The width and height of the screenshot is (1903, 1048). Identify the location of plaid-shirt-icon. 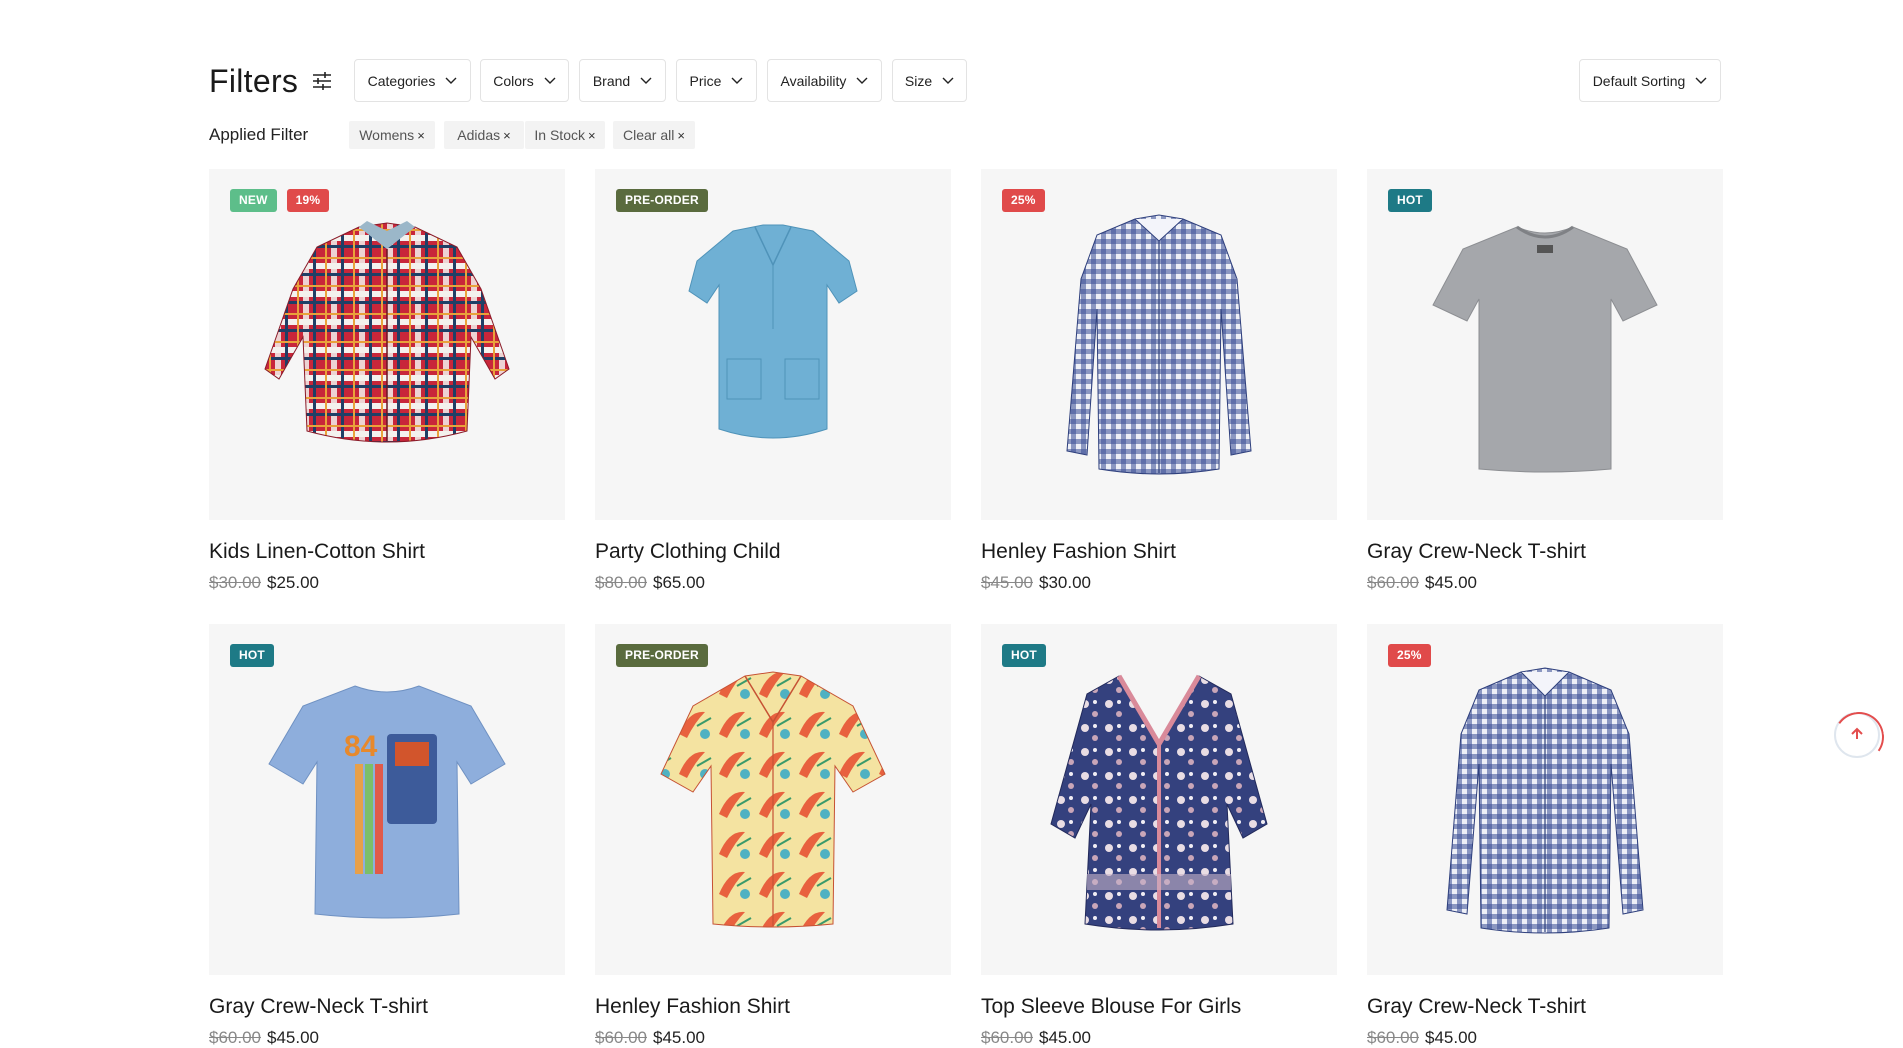
(387, 332).